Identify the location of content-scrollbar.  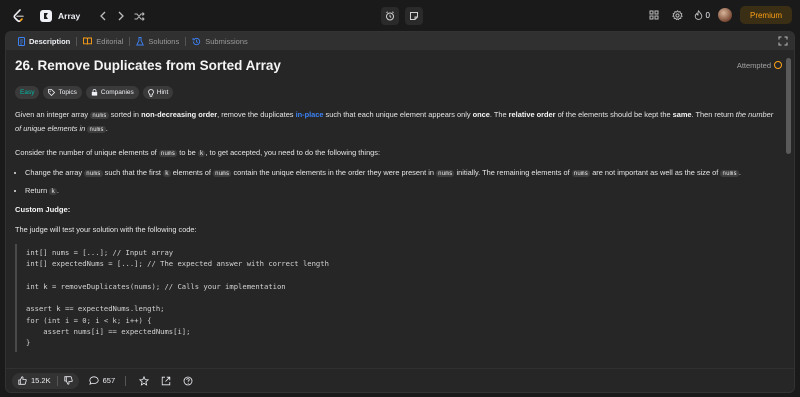
(788, 211).